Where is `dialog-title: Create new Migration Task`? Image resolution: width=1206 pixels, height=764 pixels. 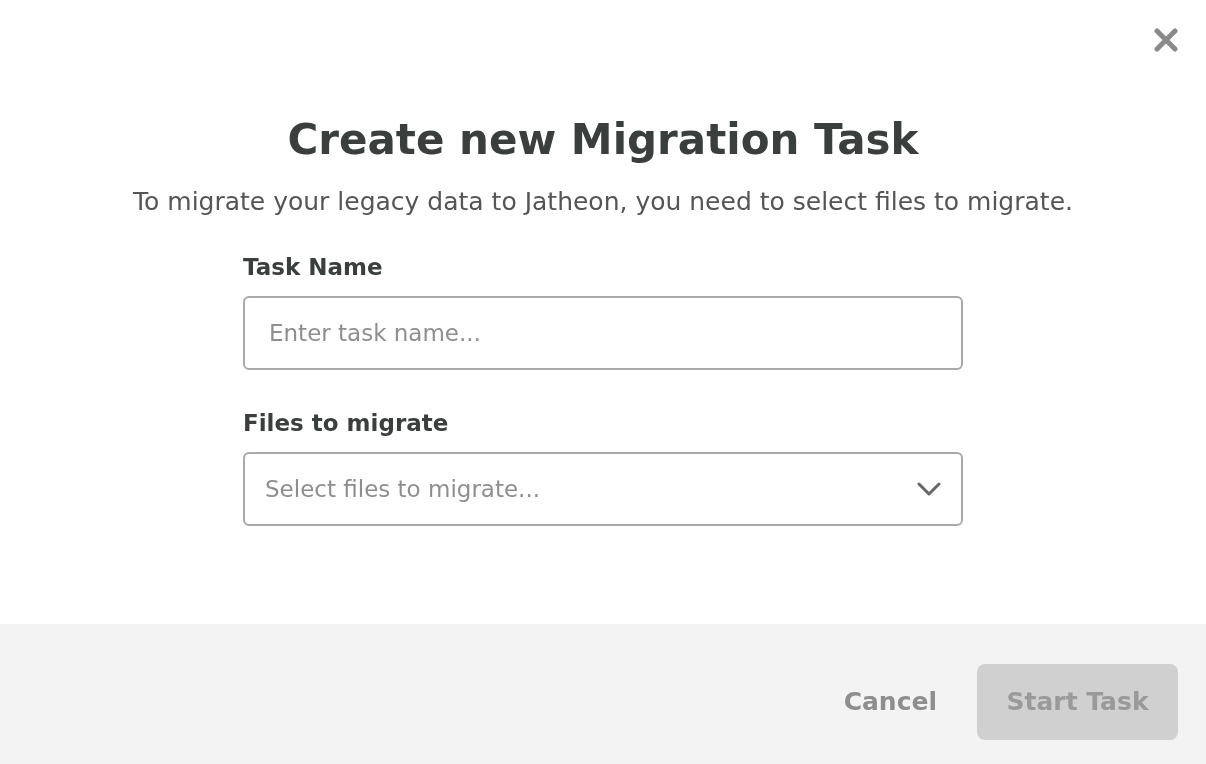
dialog-title: Create new Migration Task is located at coordinates (603, 140).